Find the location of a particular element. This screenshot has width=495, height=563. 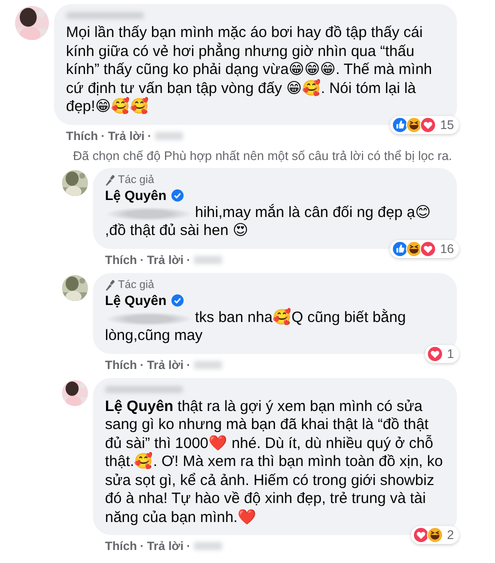

reaction-summary: 16 is located at coordinates (424, 249).